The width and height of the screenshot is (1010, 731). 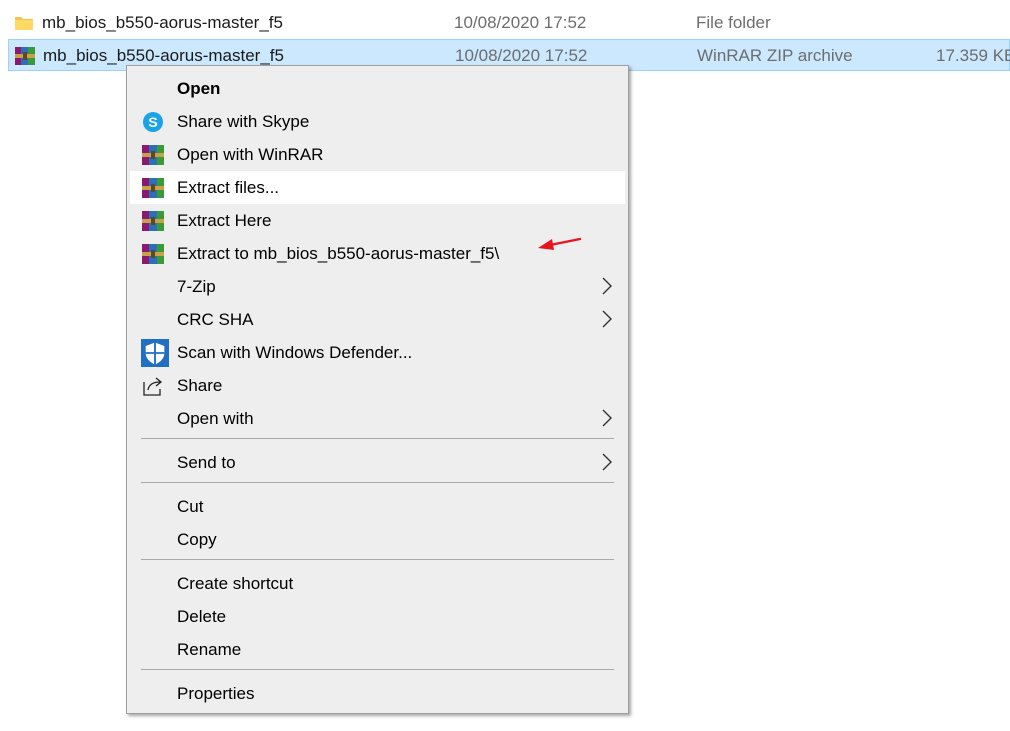 I want to click on menu-item-label: Share, so click(x=200, y=385).